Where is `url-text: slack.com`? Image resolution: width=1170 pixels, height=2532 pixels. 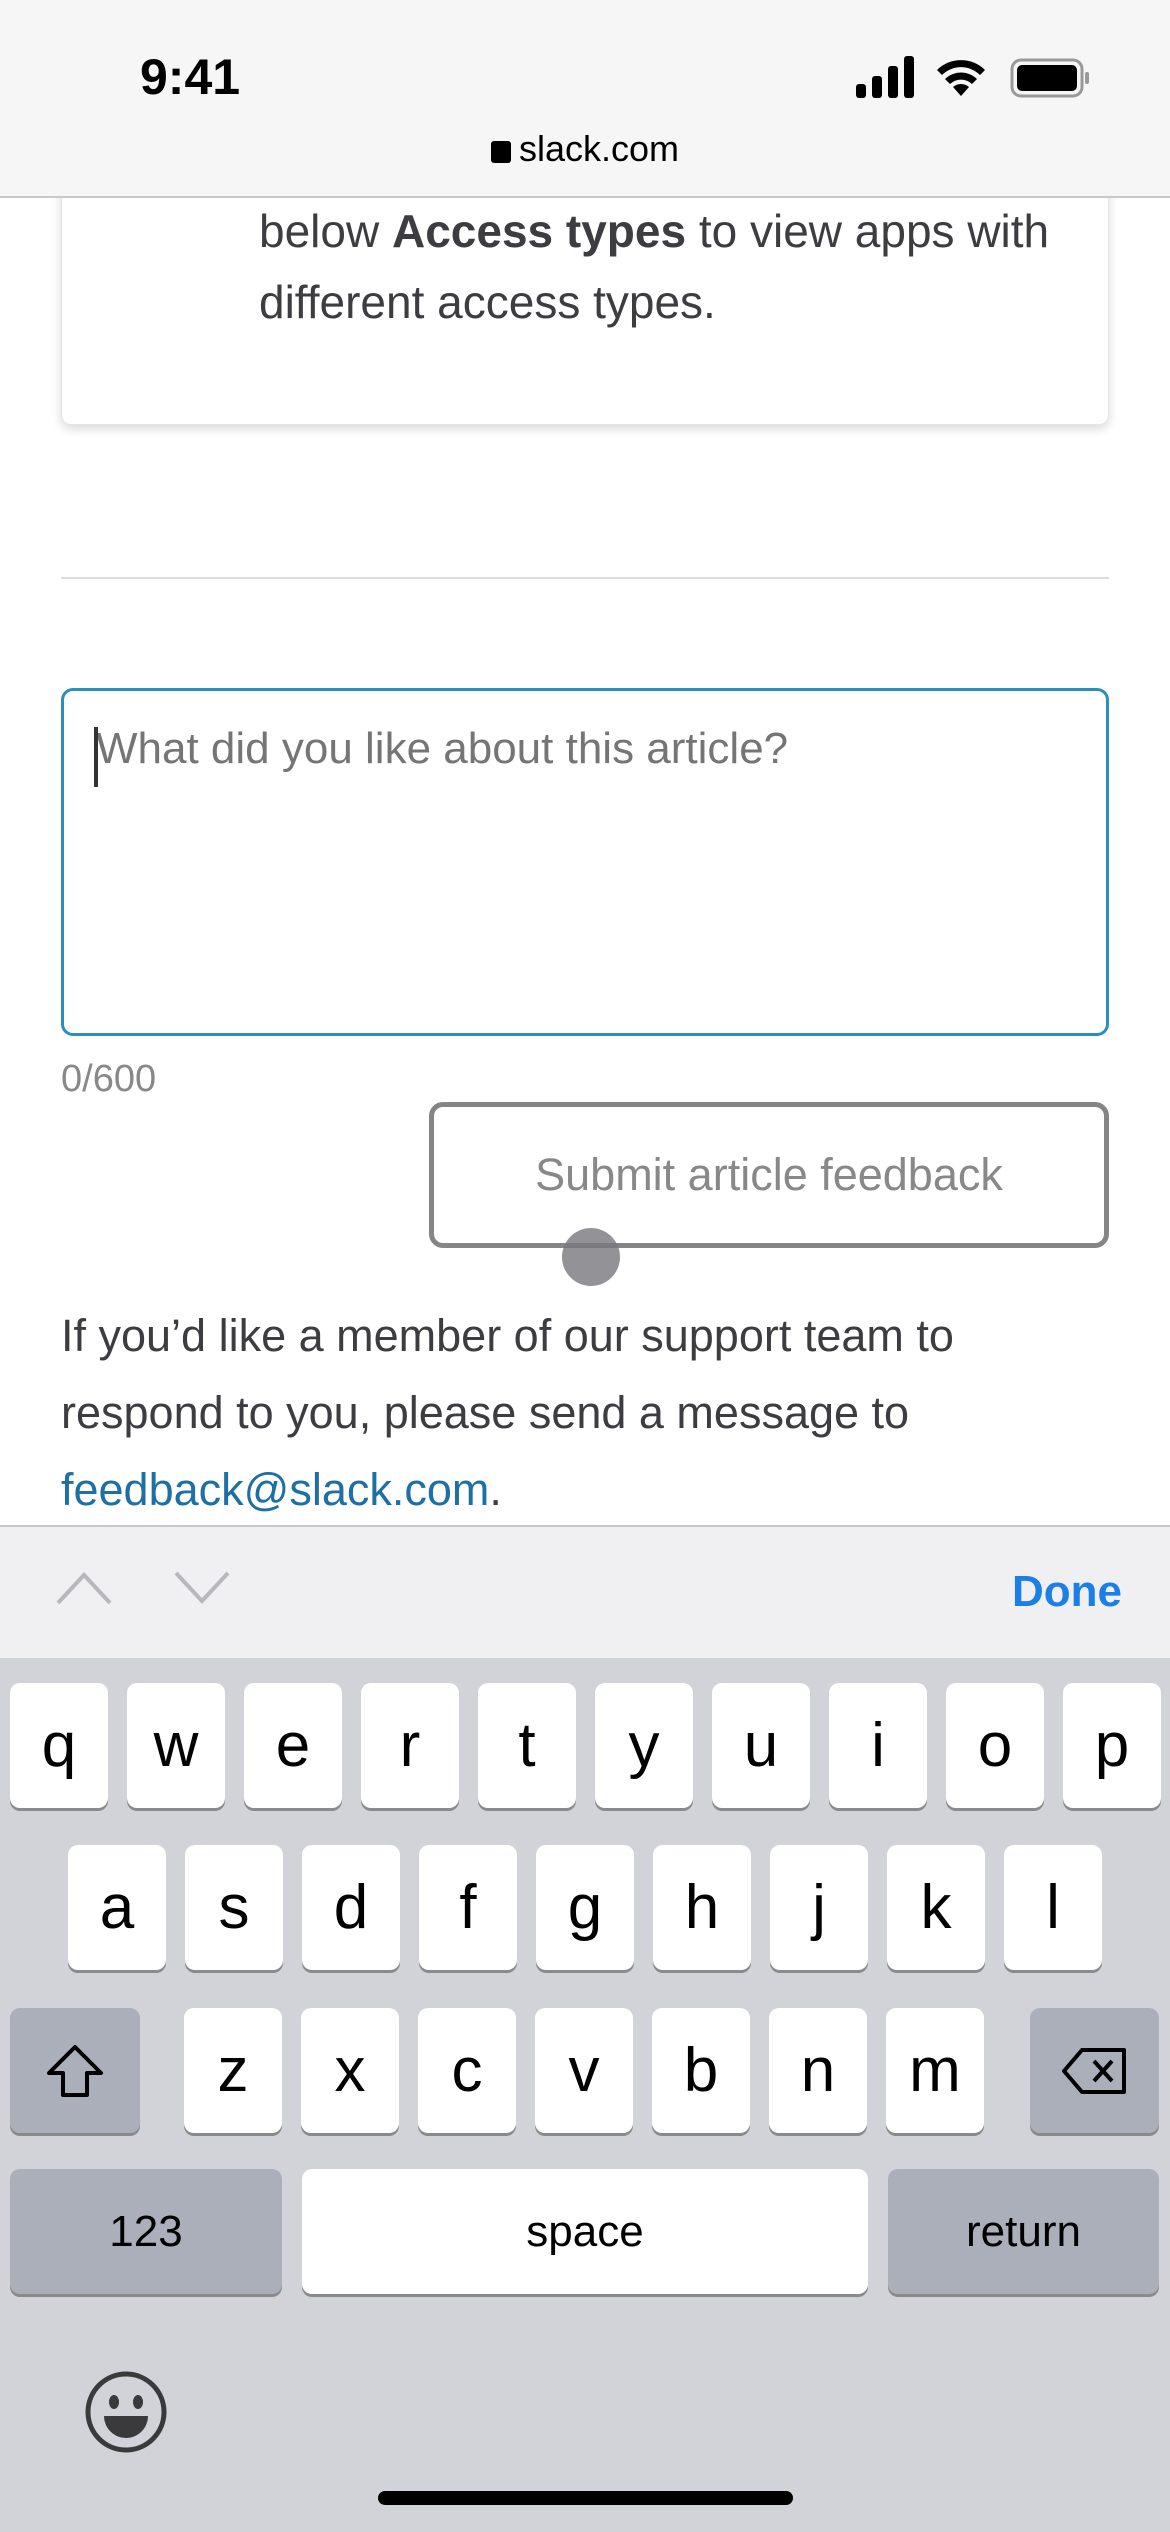 url-text: slack.com is located at coordinates (599, 148).